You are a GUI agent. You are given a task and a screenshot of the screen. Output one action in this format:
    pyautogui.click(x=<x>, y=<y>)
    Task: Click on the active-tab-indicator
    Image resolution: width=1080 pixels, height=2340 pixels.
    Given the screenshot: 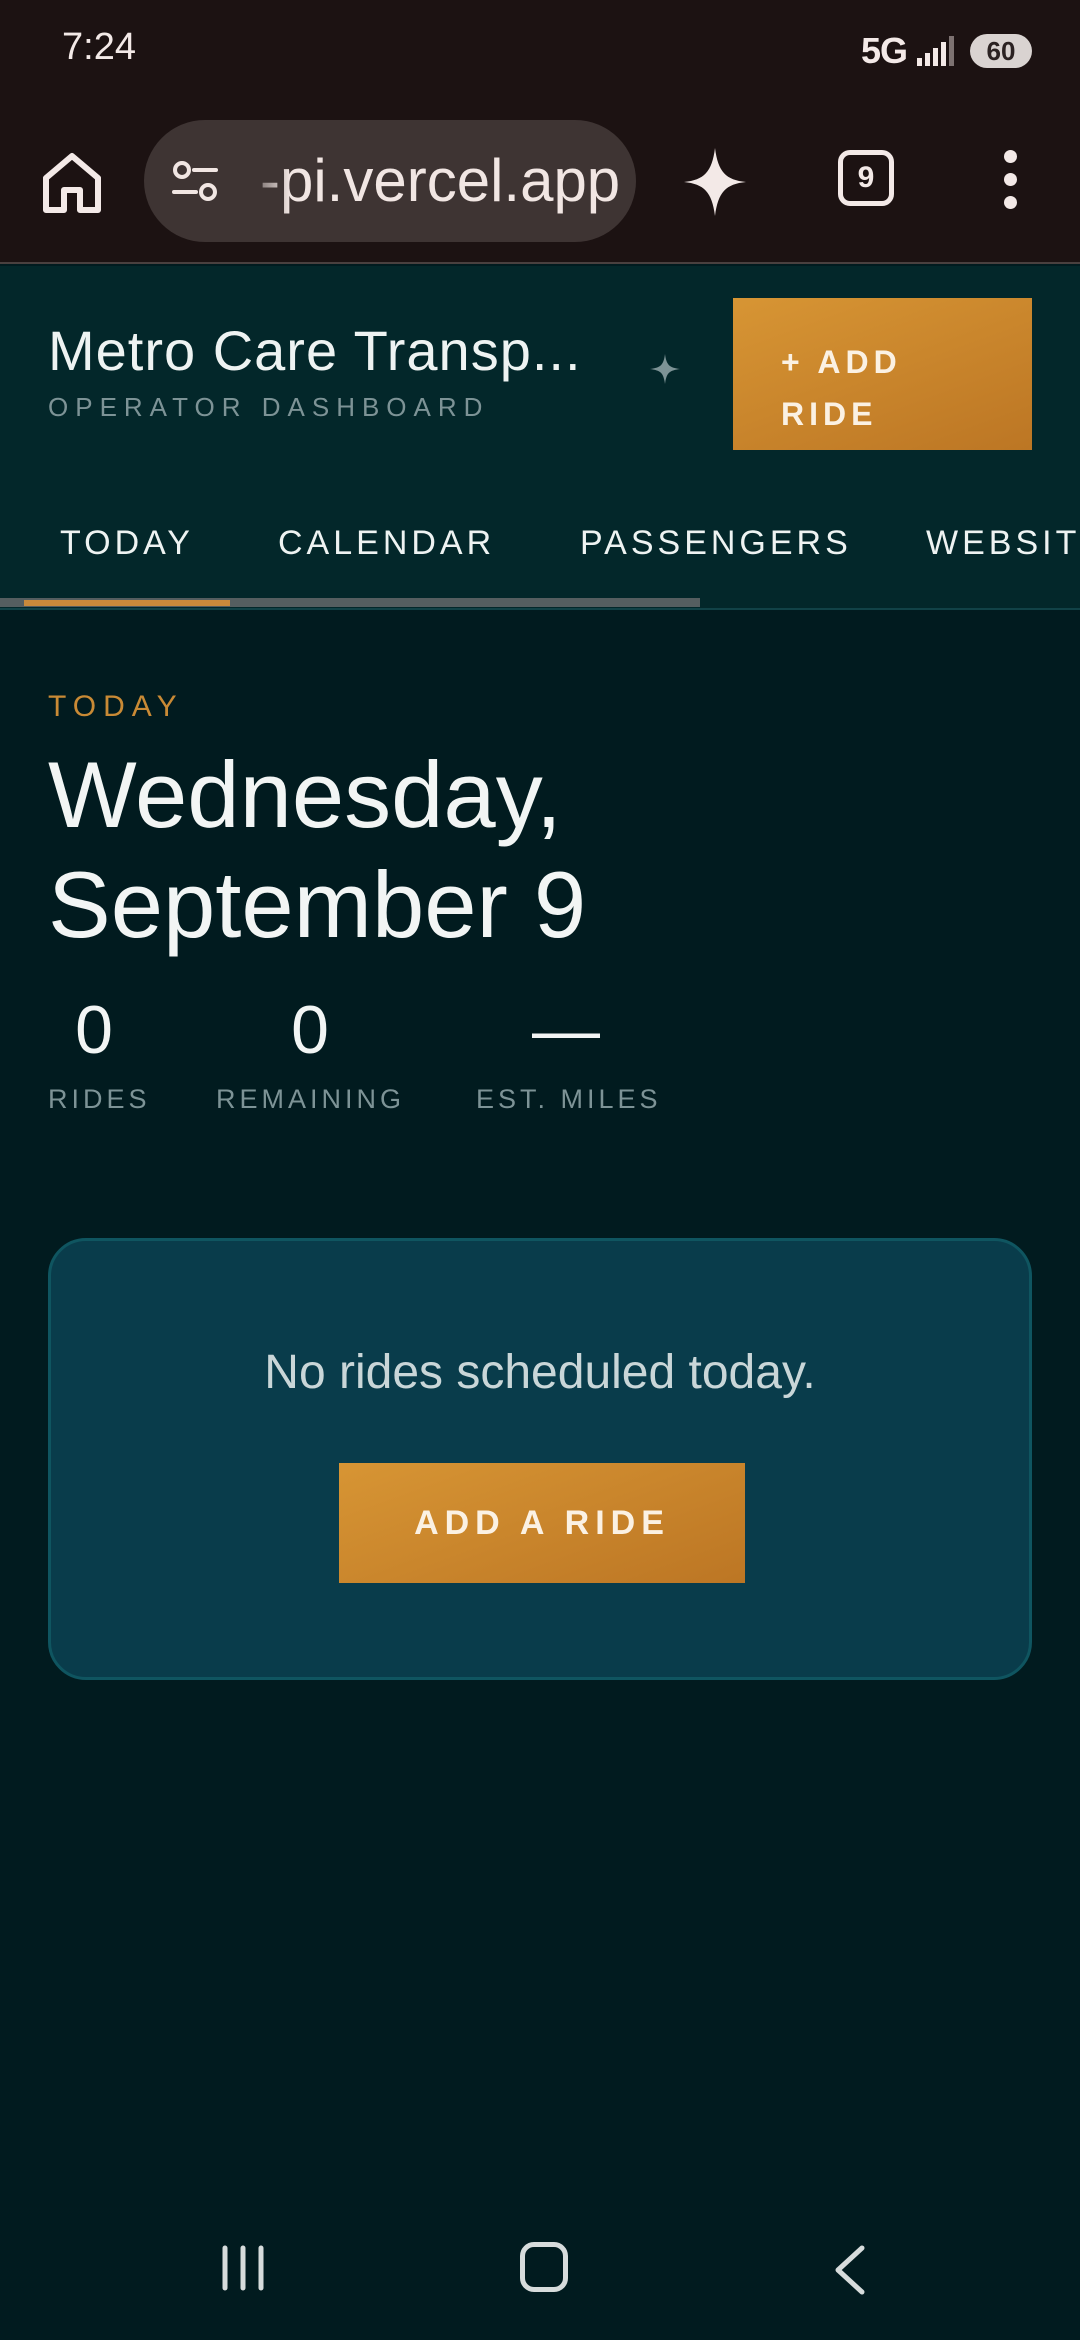 What is the action you would take?
    pyautogui.click(x=127, y=603)
    